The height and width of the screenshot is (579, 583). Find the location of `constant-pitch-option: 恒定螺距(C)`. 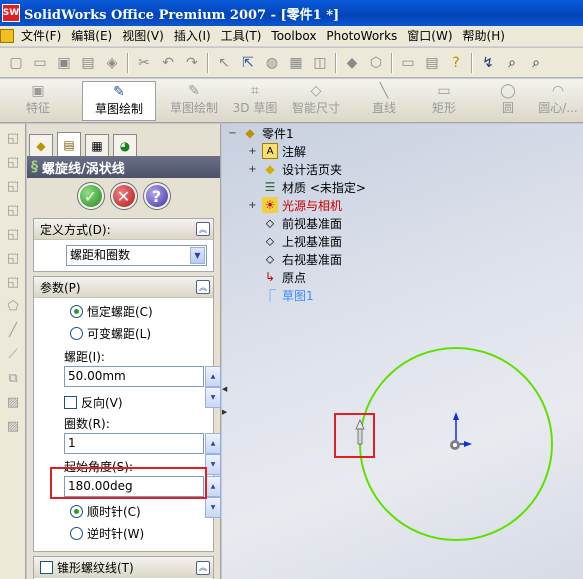

constant-pitch-option: 恒定螺距(C) is located at coordinates (141, 311).